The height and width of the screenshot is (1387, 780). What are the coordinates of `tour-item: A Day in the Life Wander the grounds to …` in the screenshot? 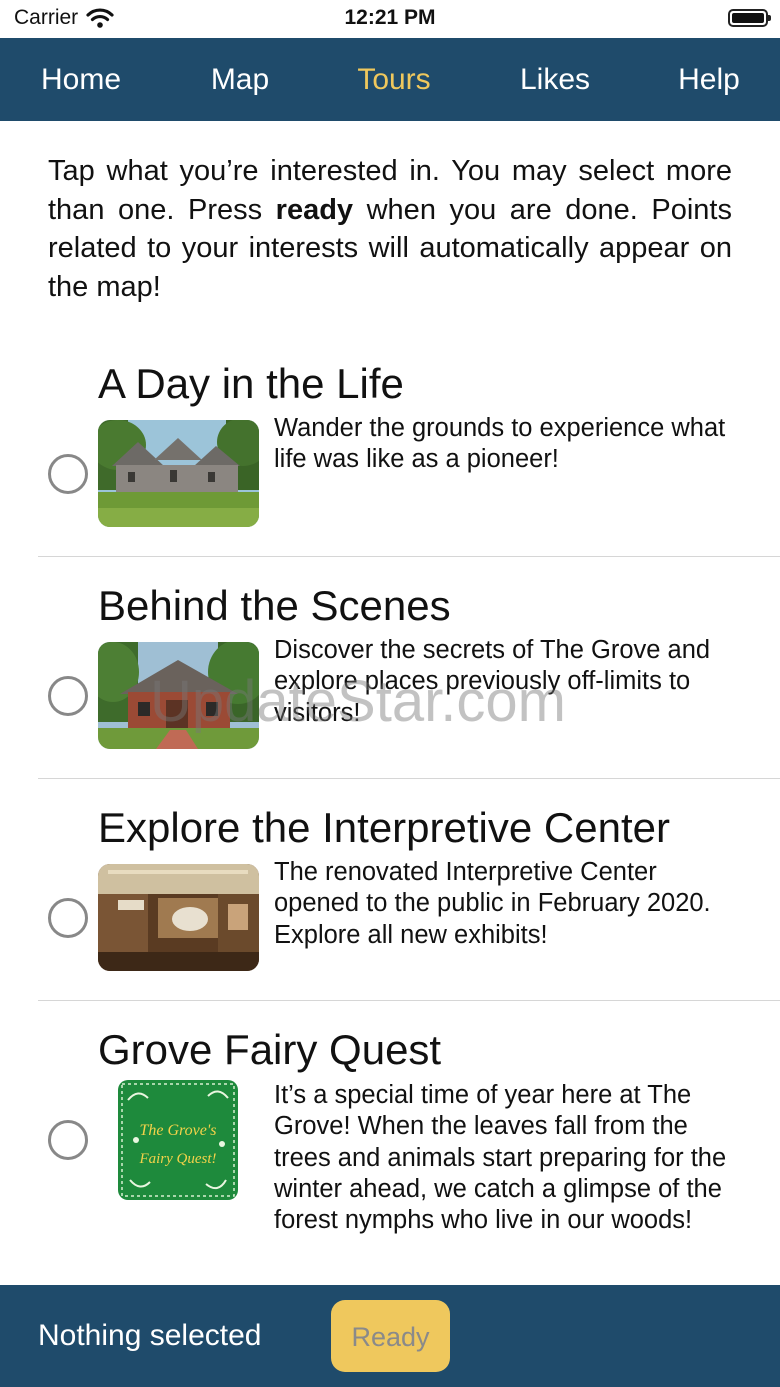 It's located at (390, 456).